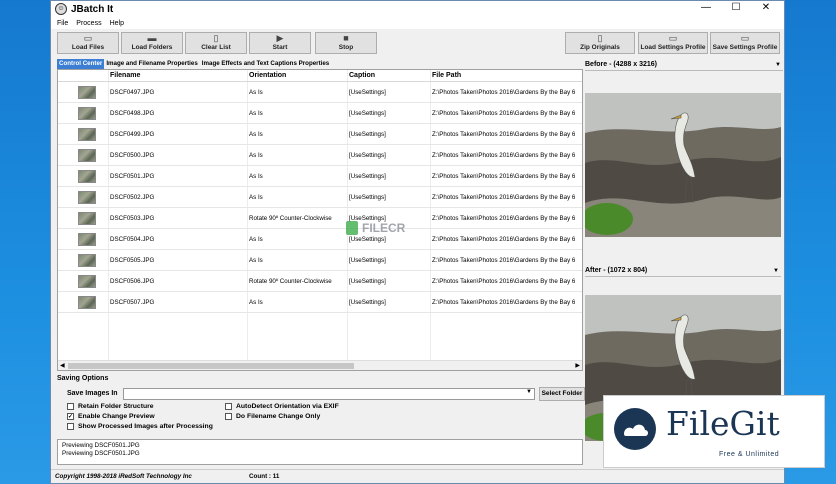  I want to click on stop-button: ■ Stop, so click(346, 43).